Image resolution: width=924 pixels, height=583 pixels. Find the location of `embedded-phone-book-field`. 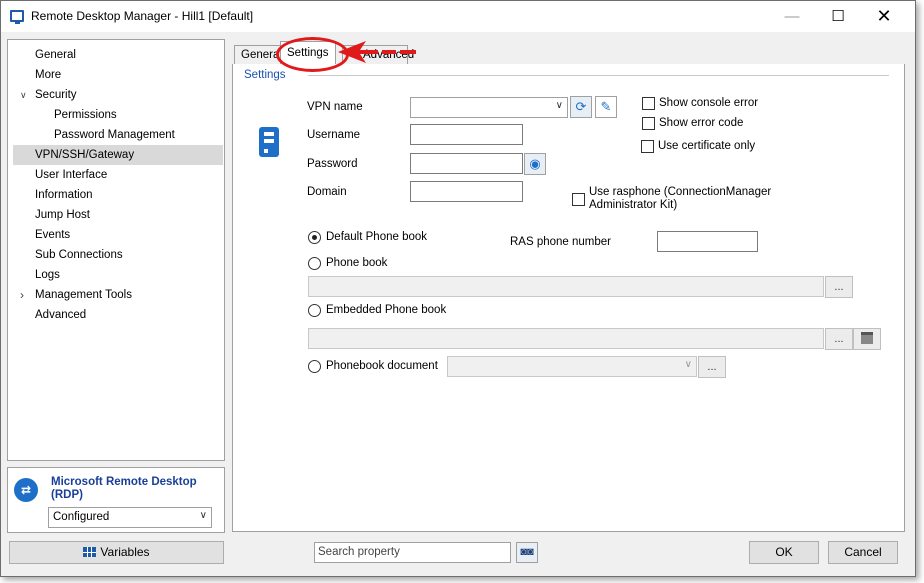

embedded-phone-book-field is located at coordinates (566, 338).